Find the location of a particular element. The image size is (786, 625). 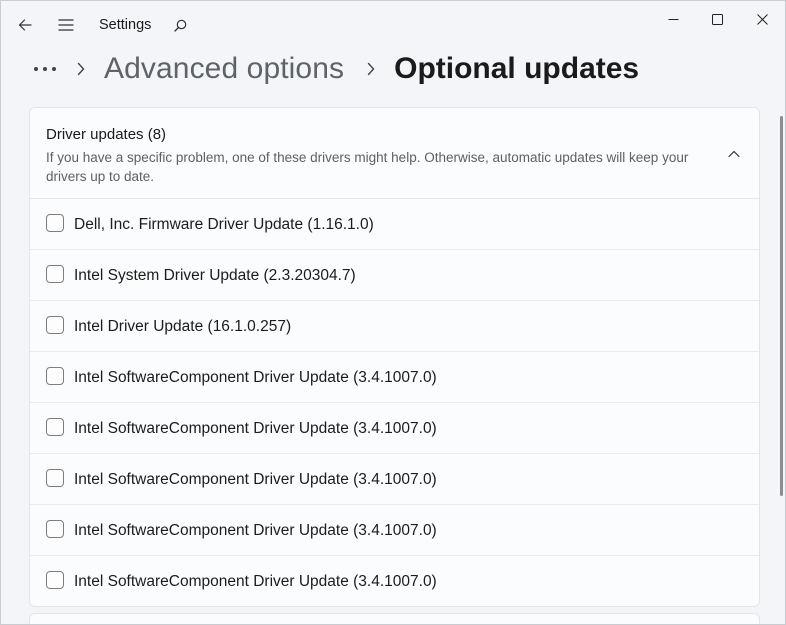

breadcrumb-advanced-options: Advanced options is located at coordinates (224, 69).